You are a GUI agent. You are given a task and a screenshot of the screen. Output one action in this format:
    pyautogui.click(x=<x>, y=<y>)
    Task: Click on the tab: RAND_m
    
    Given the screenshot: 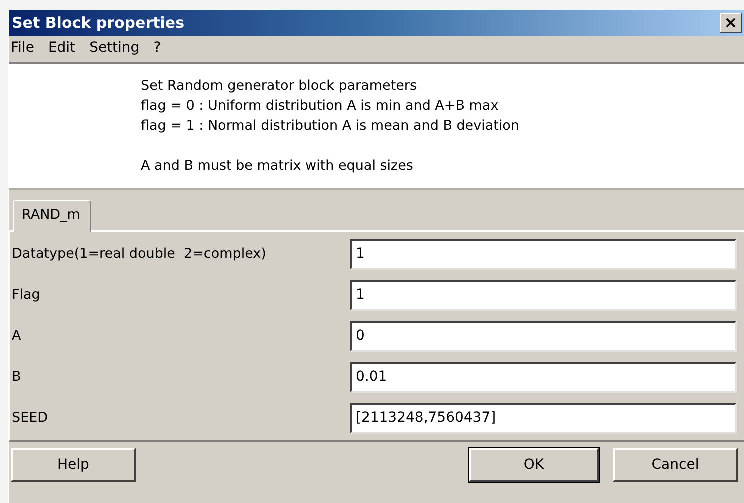 What is the action you would take?
    pyautogui.click(x=52, y=216)
    